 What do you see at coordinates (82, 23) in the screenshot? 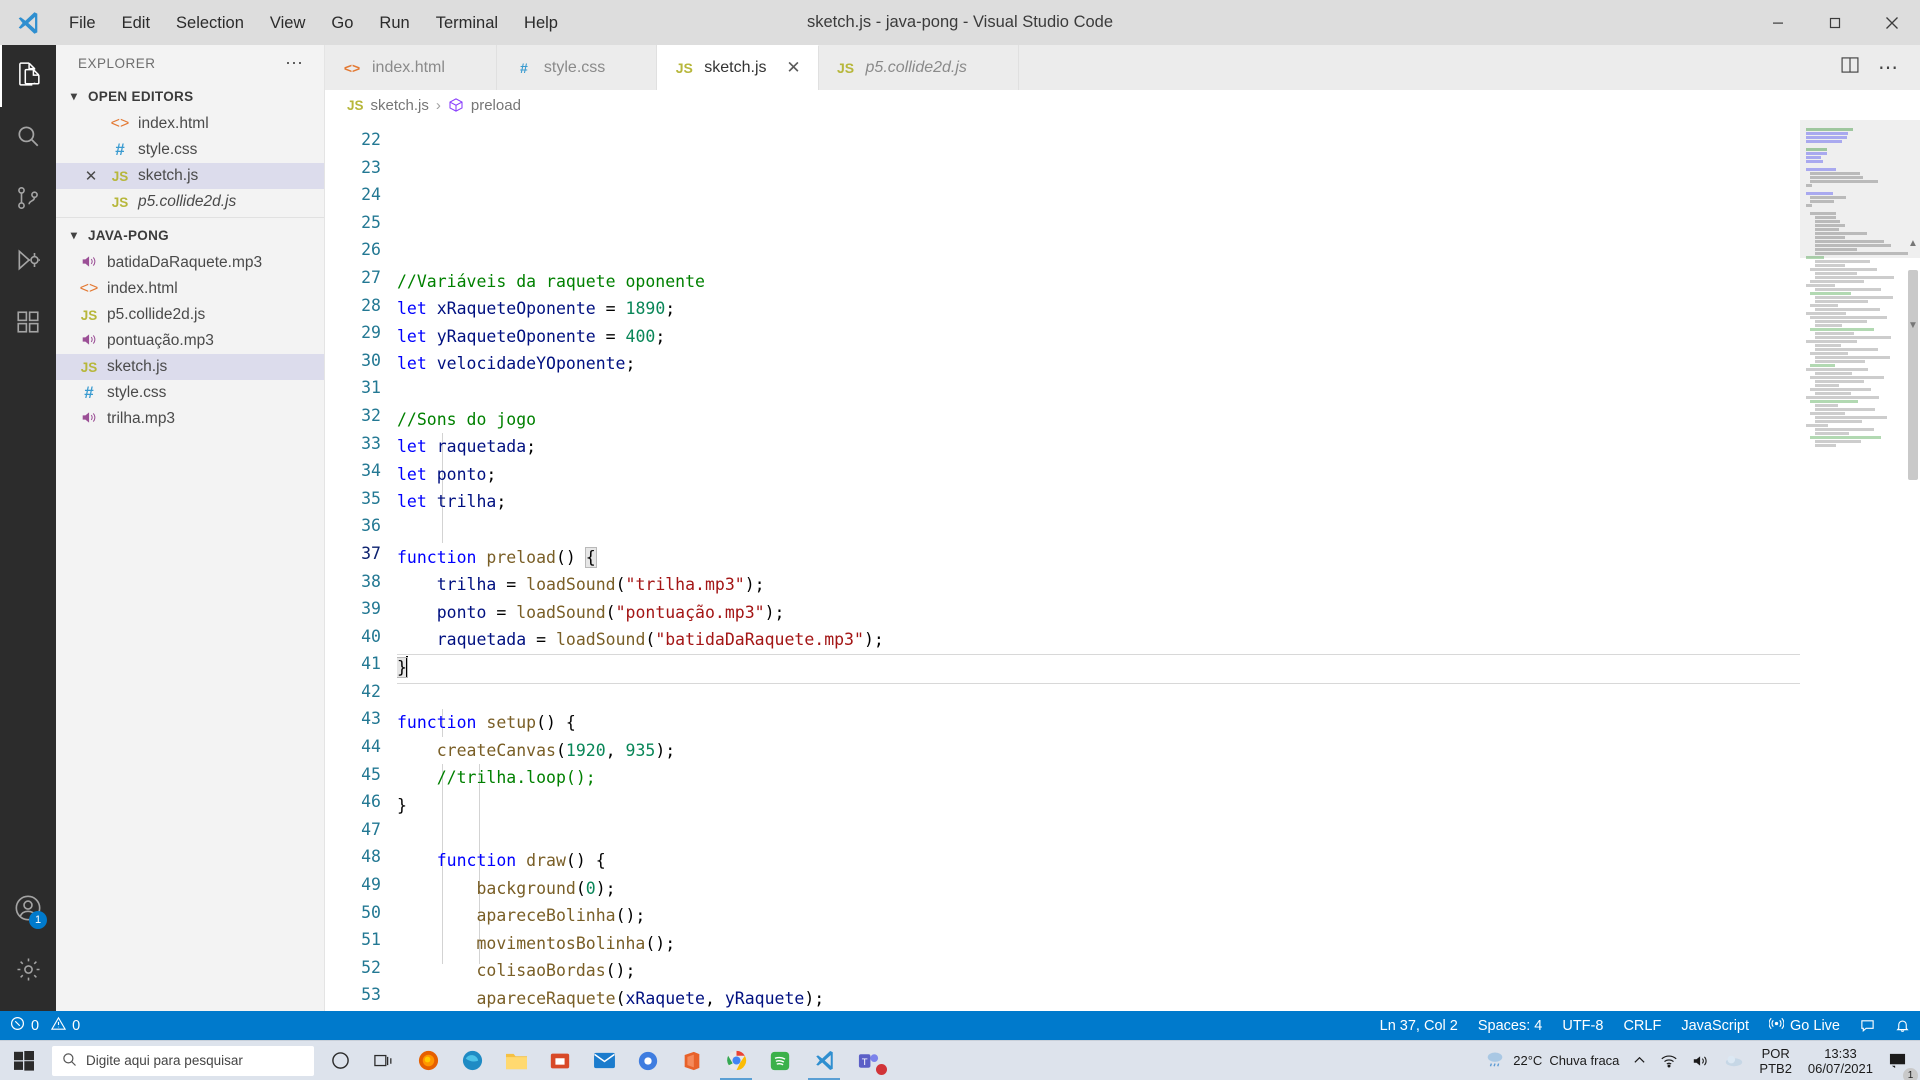
I see `menu-file: File` at bounding box center [82, 23].